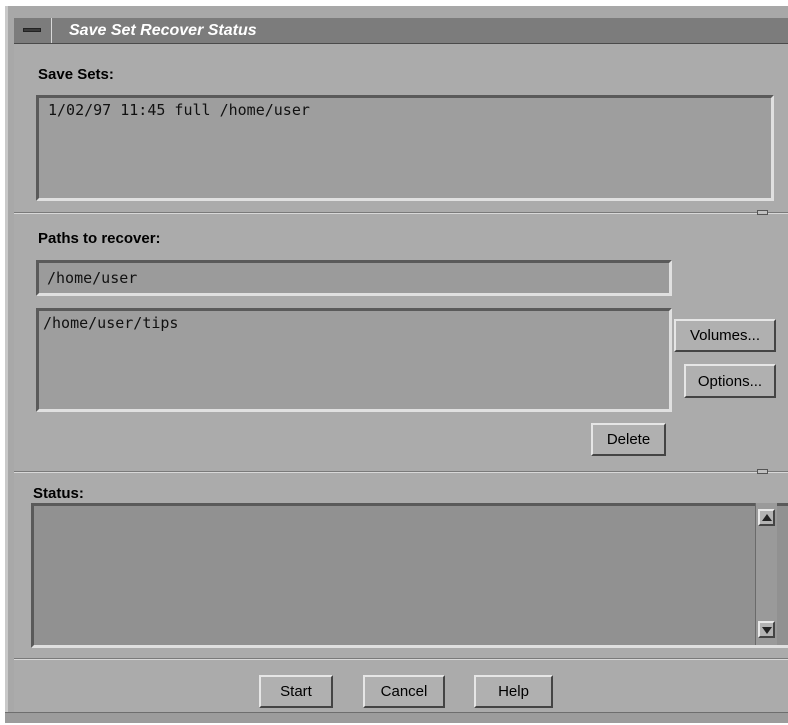 The image size is (788, 725). Describe the element at coordinates (404, 691) in the screenshot. I see `cancel-button: Cancel` at that location.